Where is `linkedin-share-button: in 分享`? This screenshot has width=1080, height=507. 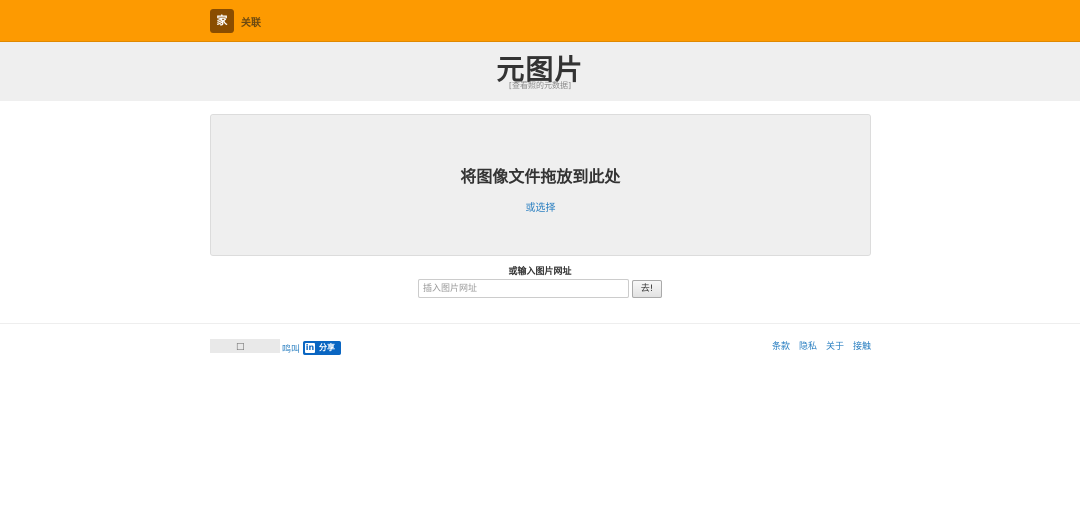
linkedin-share-button: in 分享 is located at coordinates (322, 348).